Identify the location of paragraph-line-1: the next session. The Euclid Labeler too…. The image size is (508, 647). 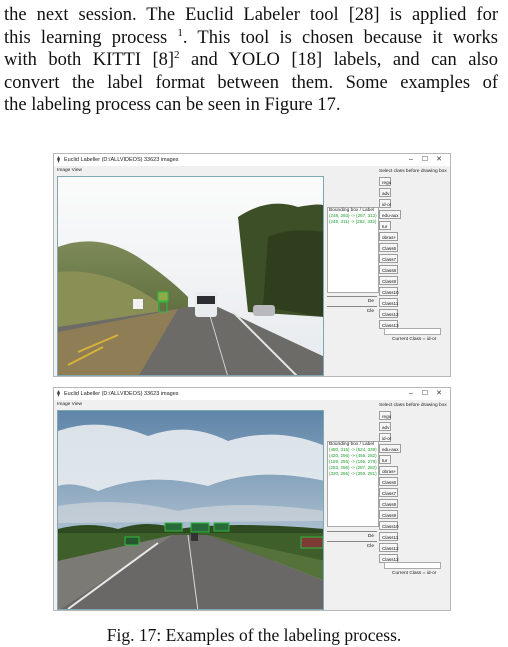
(251, 15).